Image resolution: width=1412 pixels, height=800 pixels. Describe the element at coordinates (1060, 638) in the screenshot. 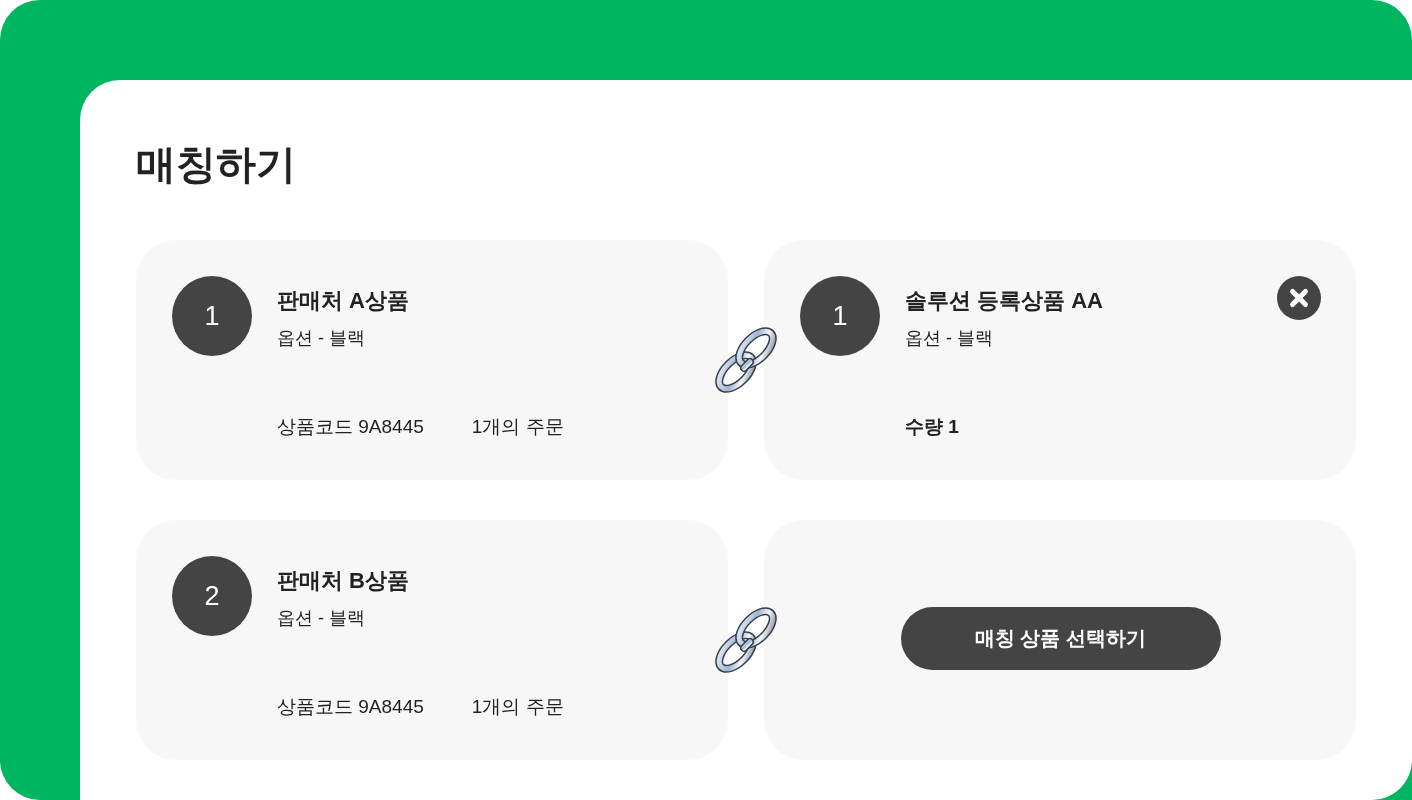

I see `select-button: 매칭 상품 선택하기` at that location.